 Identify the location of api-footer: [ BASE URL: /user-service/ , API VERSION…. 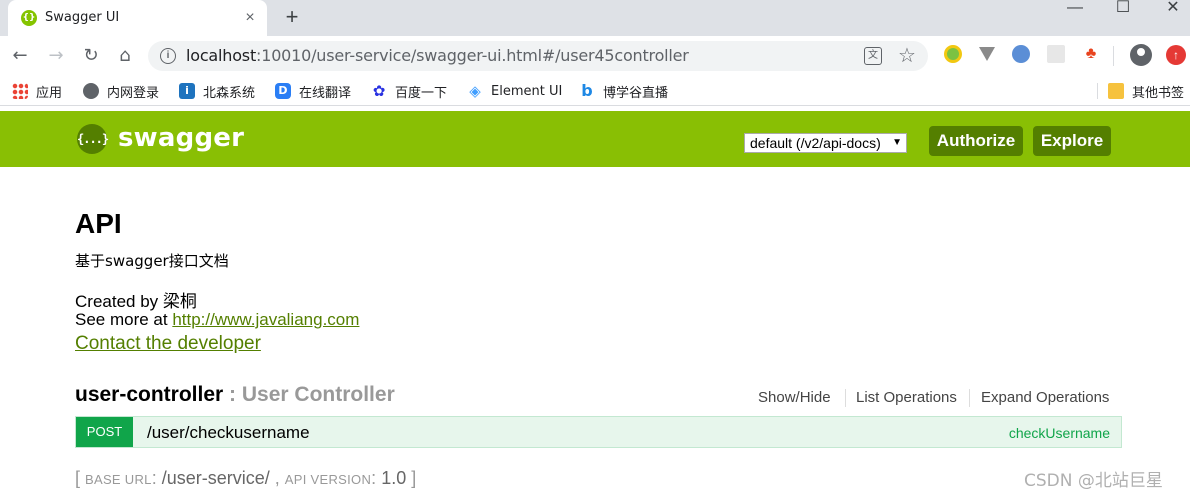
(246, 478).